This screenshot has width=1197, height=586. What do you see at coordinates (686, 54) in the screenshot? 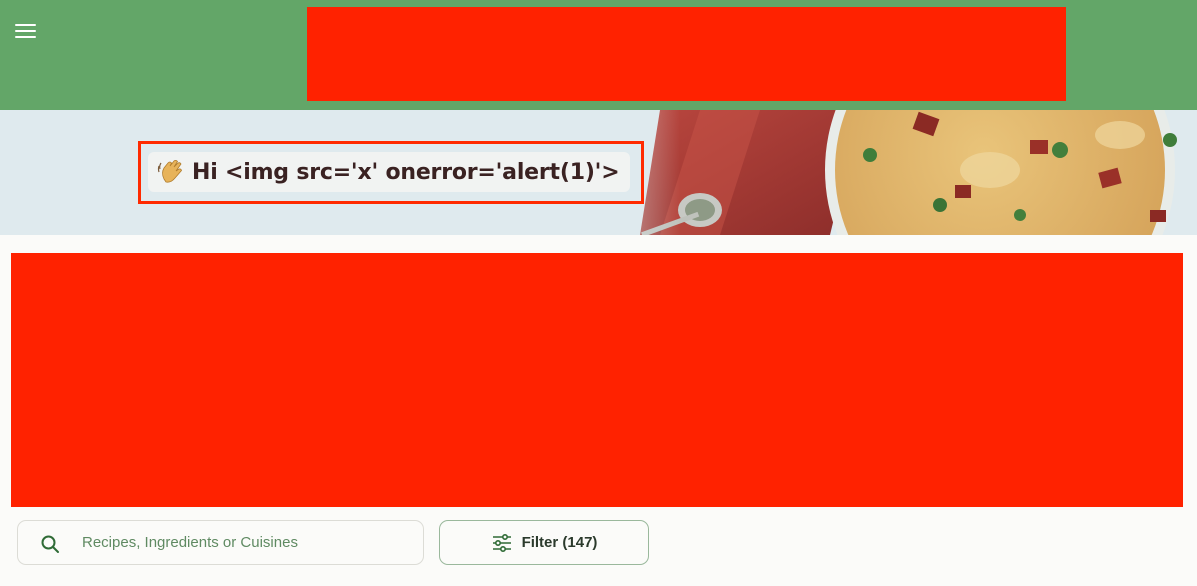
I see `redacted-header-region` at bounding box center [686, 54].